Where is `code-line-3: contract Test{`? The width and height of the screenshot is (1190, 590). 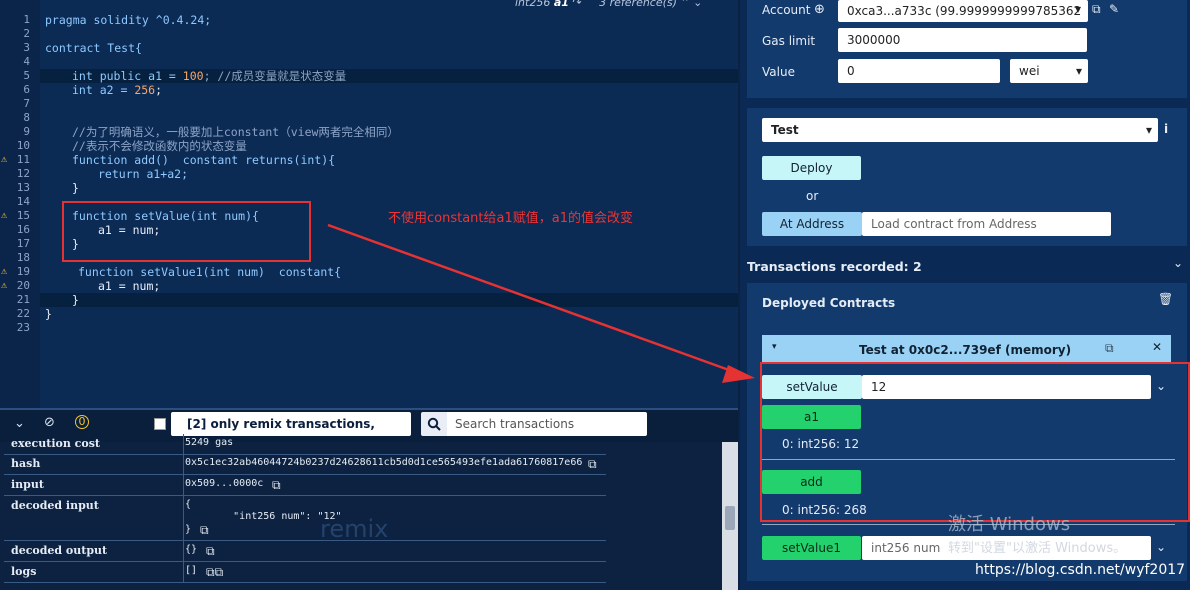 code-line-3: contract Test{ is located at coordinates (93, 48).